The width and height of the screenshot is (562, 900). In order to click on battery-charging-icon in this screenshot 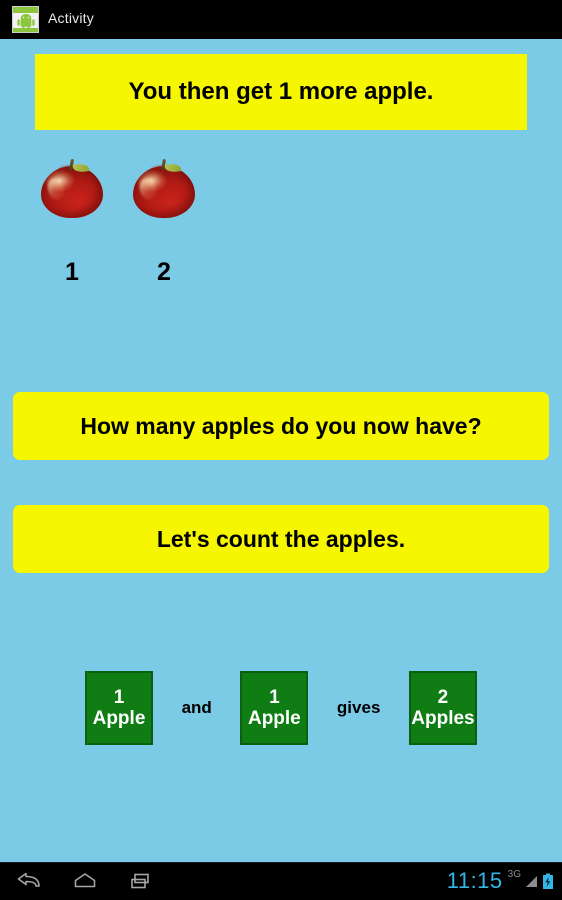, I will do `click(548, 881)`.